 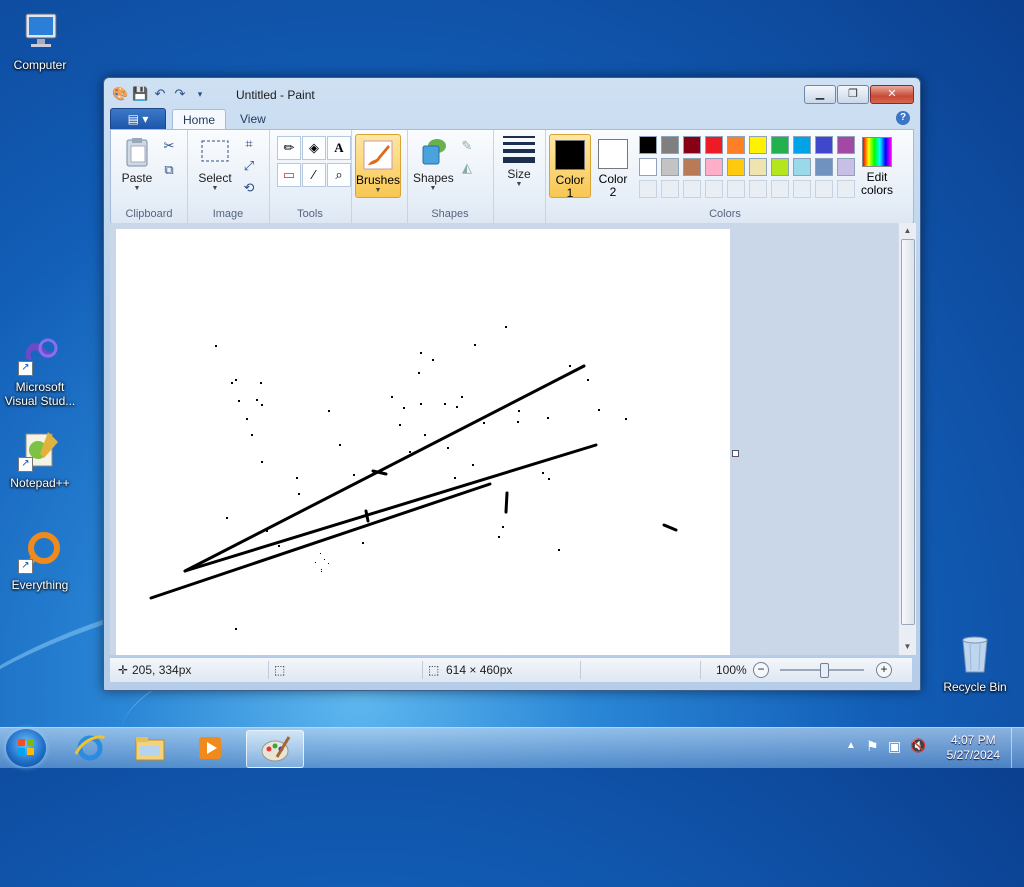 What do you see at coordinates (884, 670) in the screenshot?
I see `zoom-in-icon: +` at bounding box center [884, 670].